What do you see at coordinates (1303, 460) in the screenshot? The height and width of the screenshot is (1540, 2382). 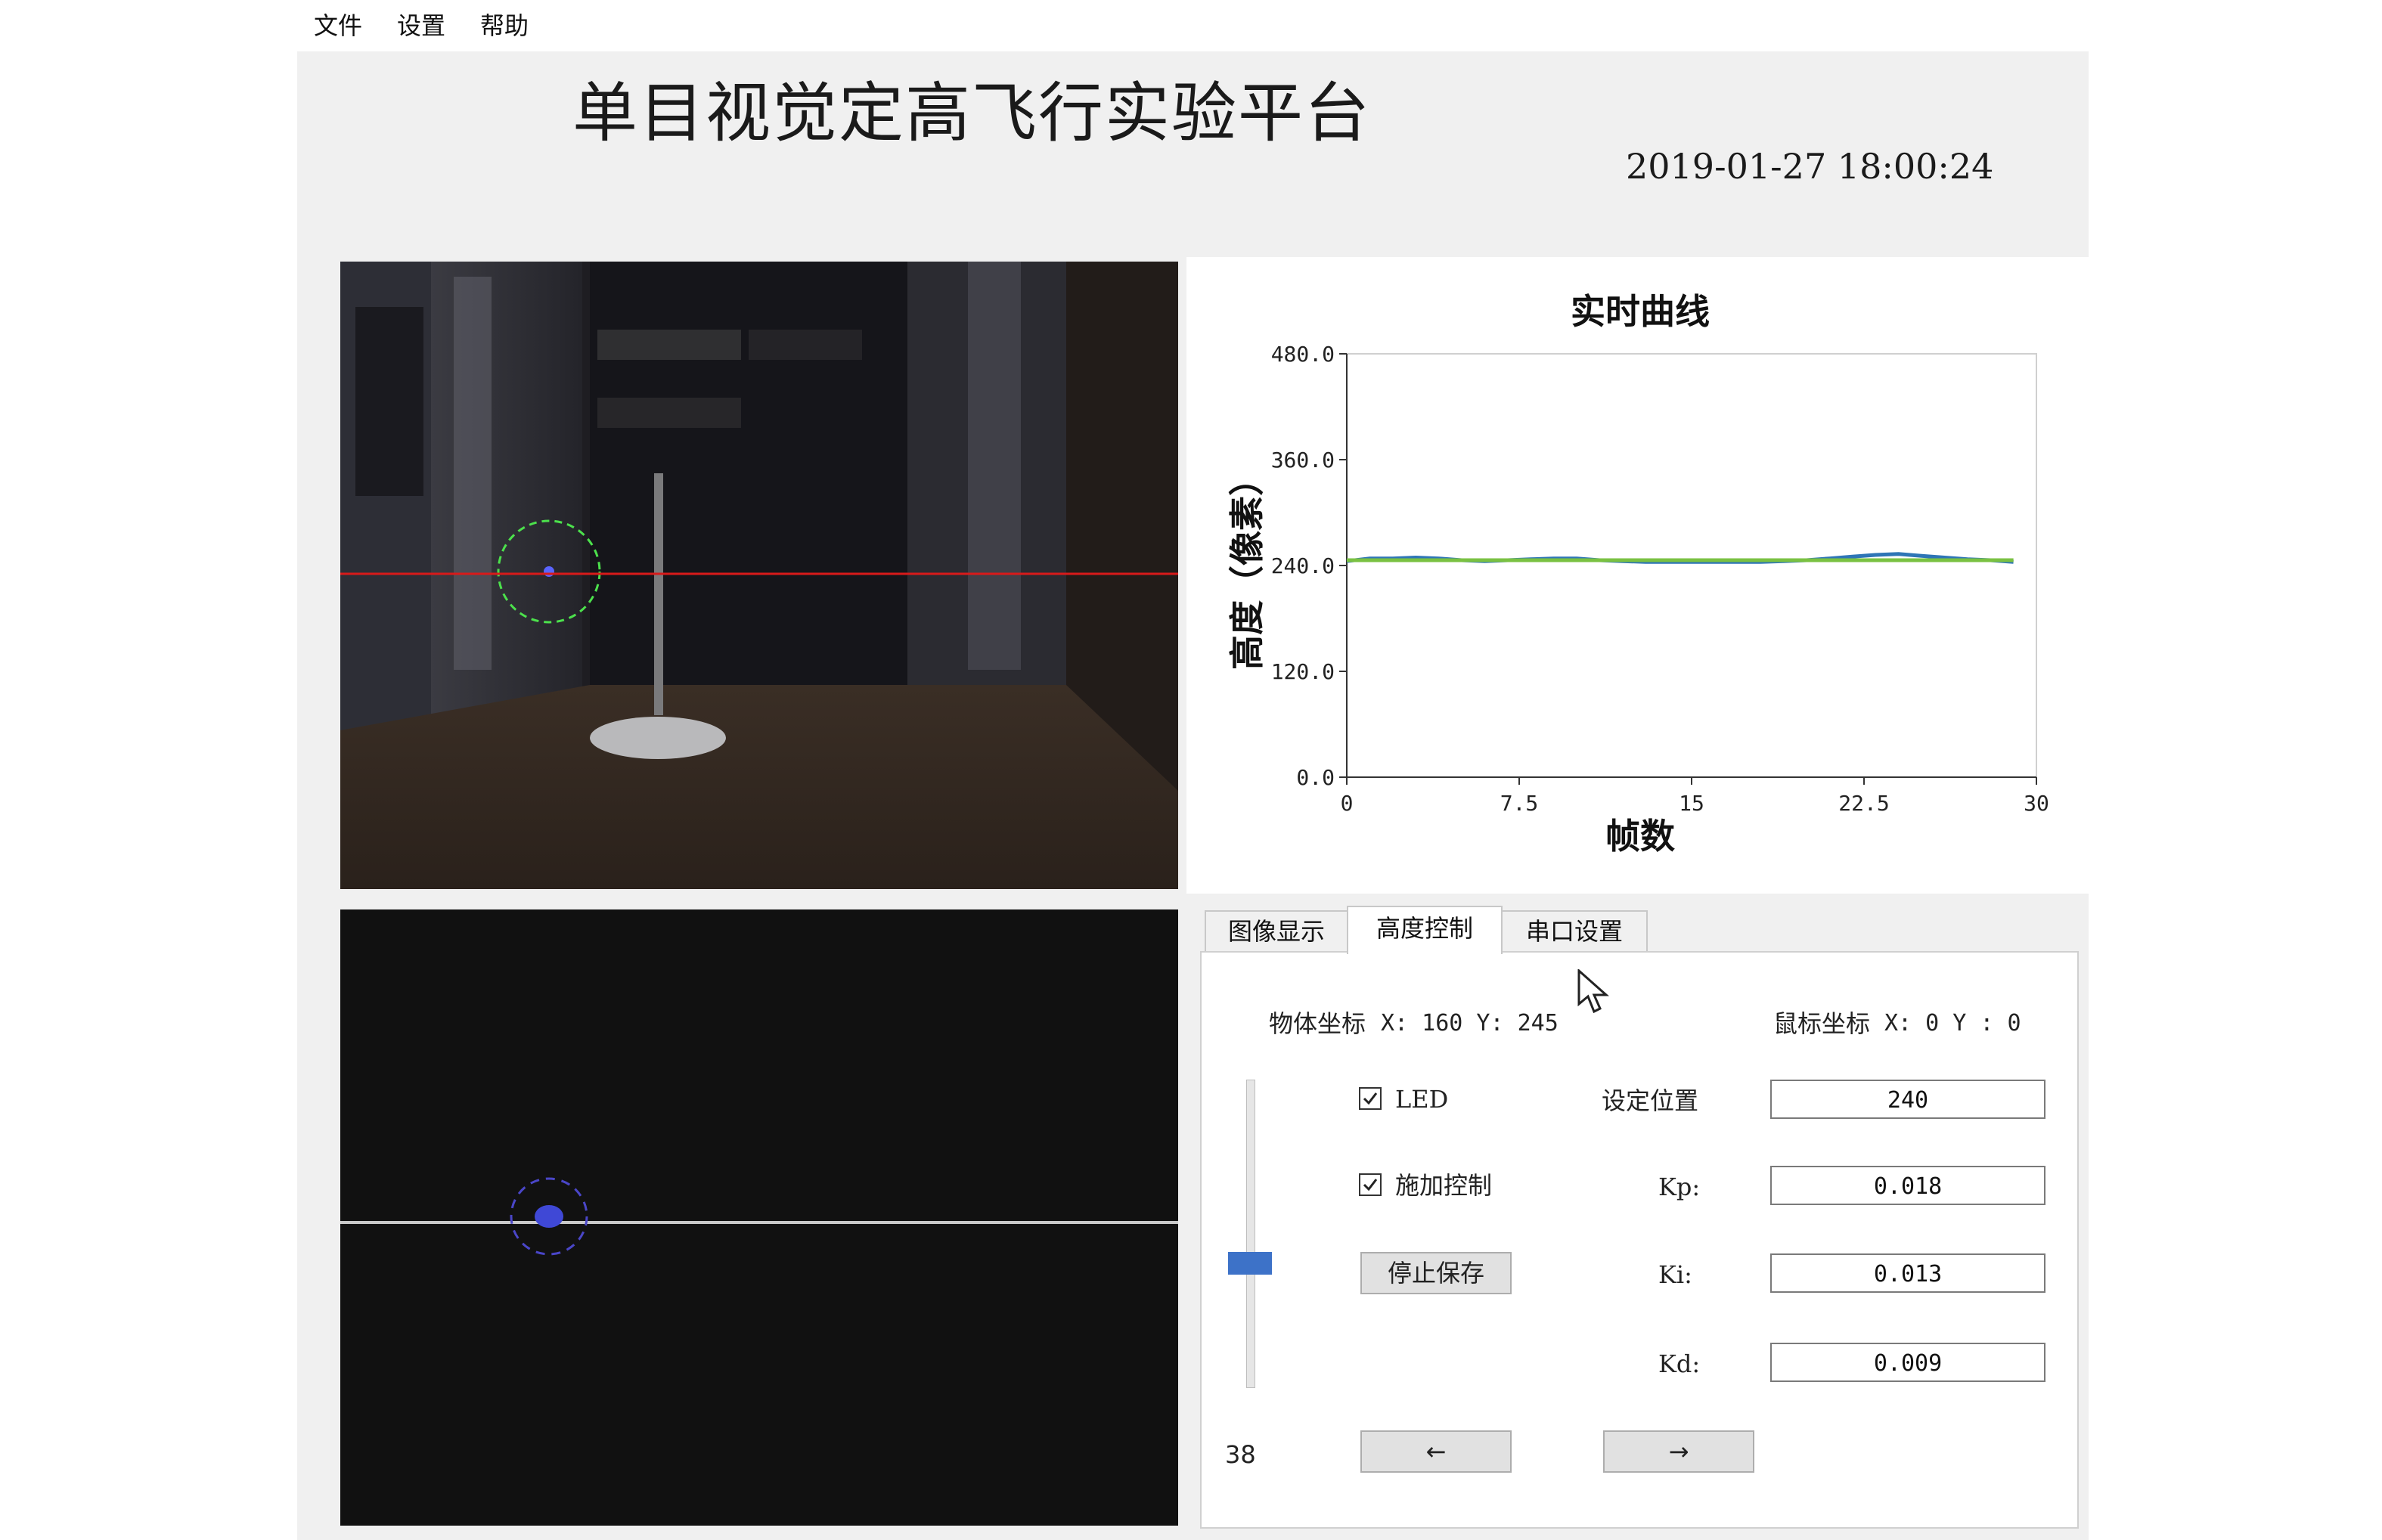 I see `y-tick-label: 360.0` at bounding box center [1303, 460].